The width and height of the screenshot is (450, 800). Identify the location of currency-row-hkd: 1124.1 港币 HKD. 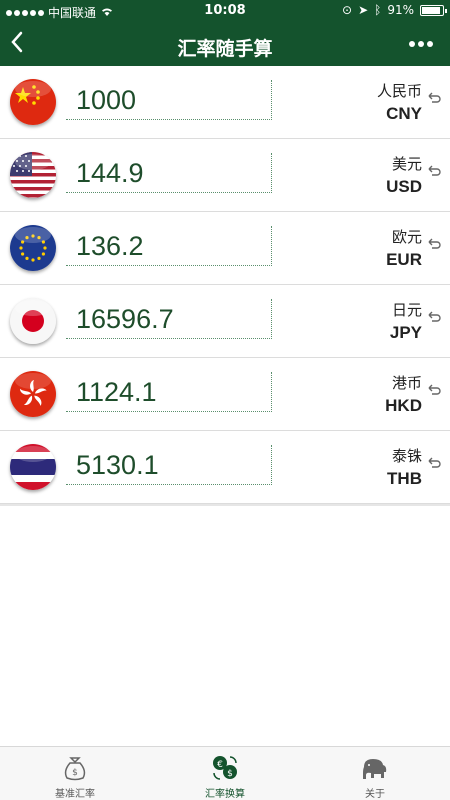
(225, 394).